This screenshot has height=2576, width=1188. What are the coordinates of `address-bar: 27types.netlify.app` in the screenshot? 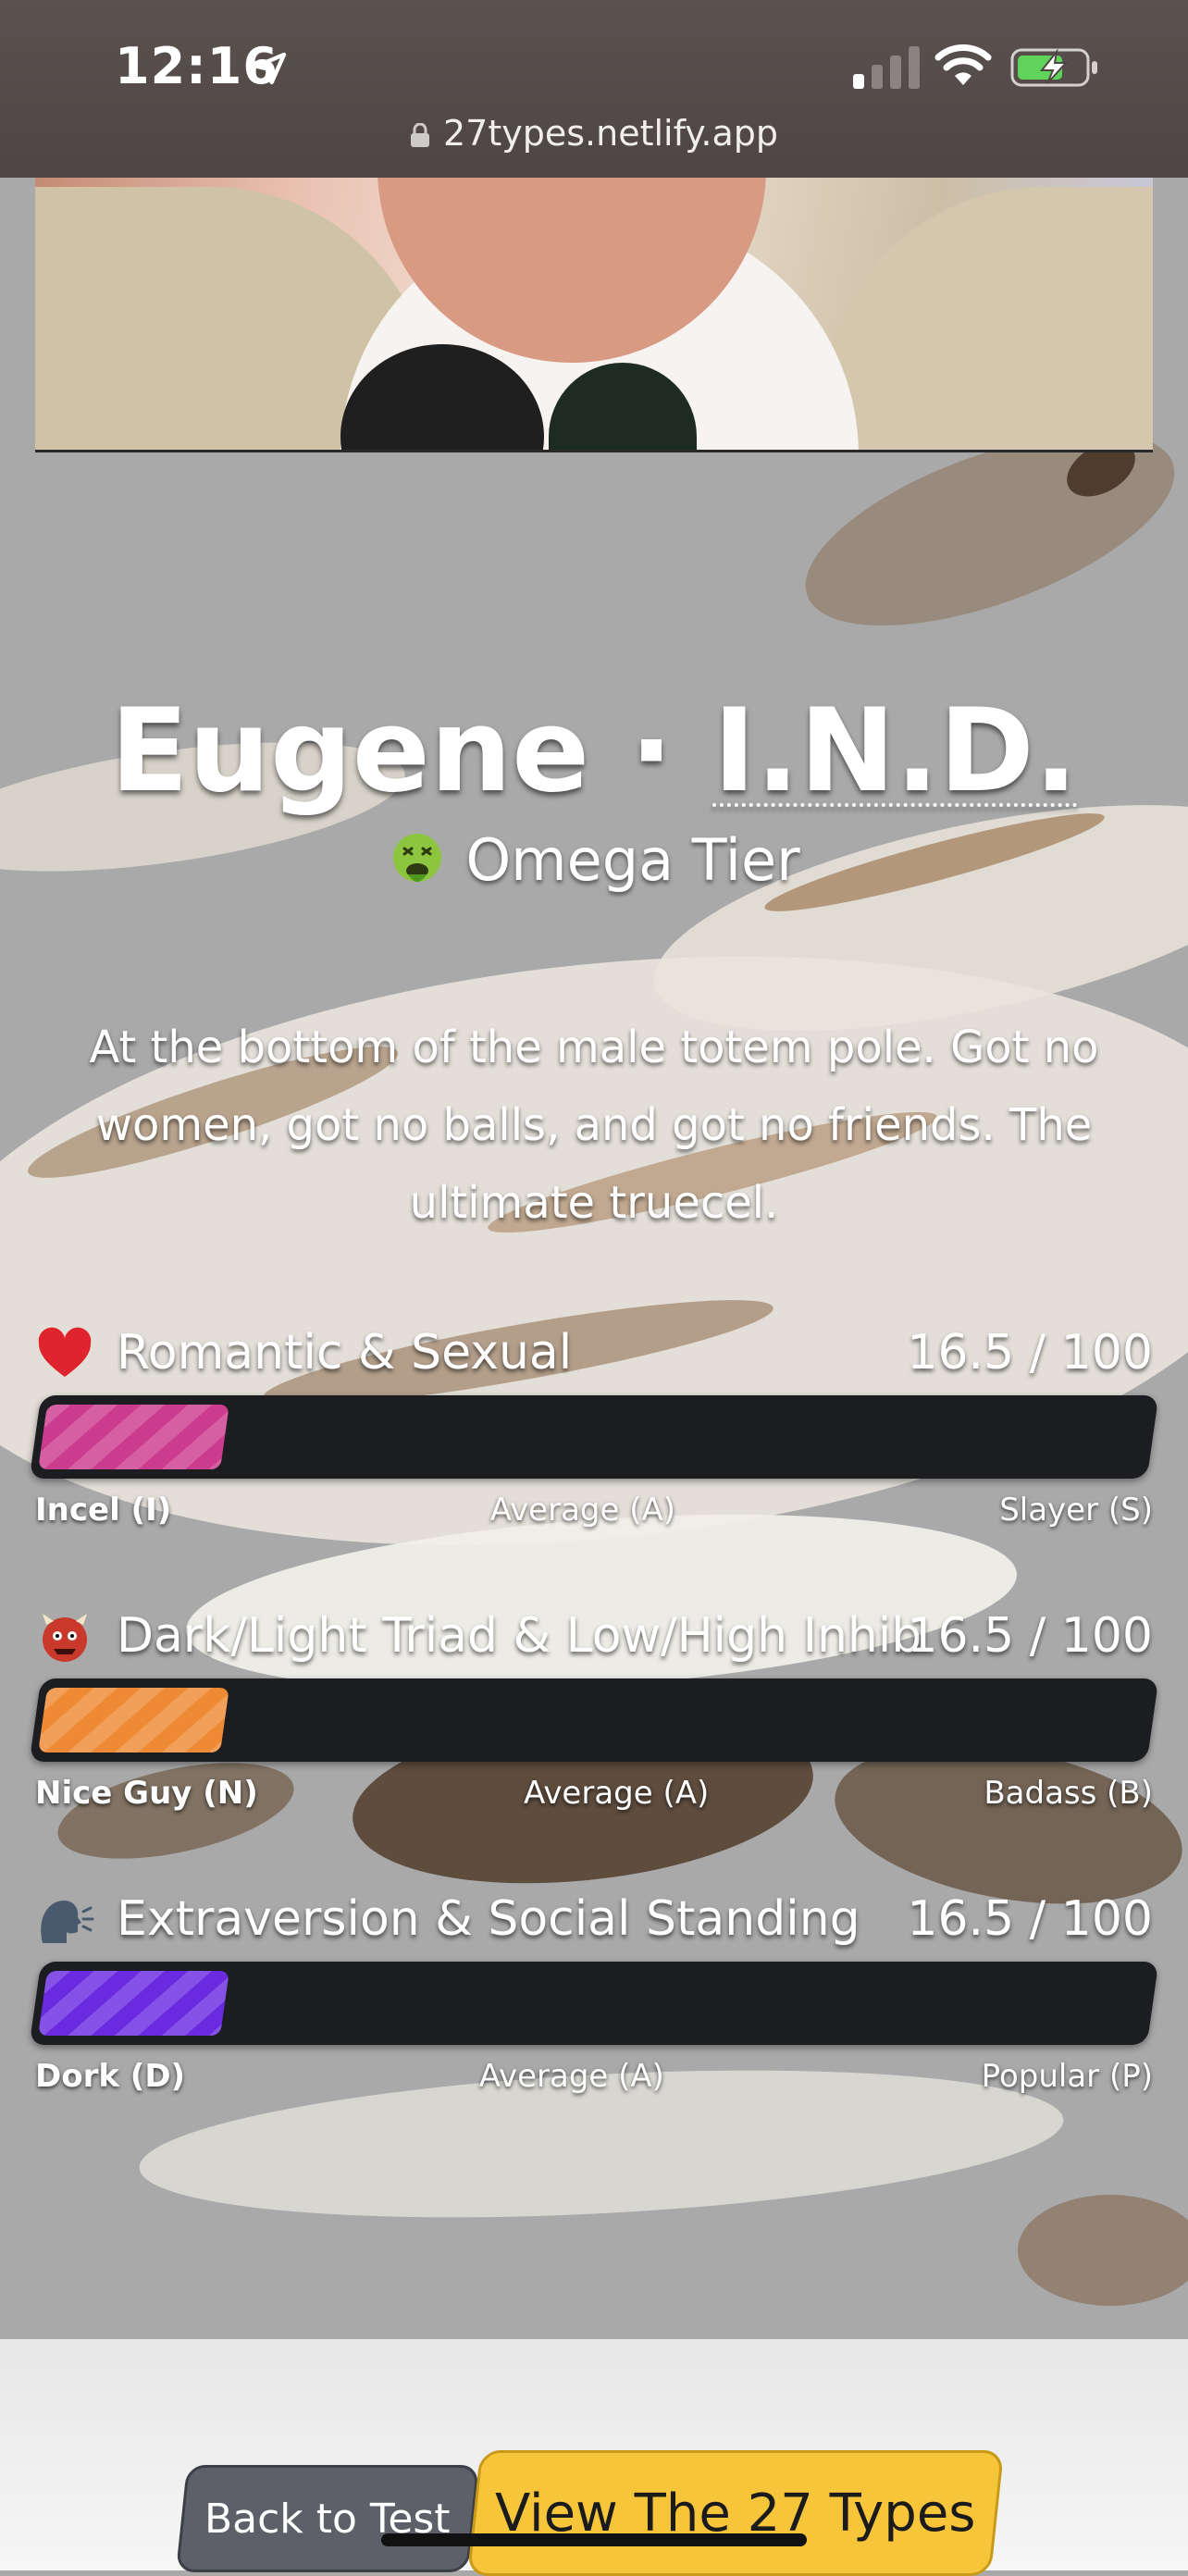 It's located at (594, 133).